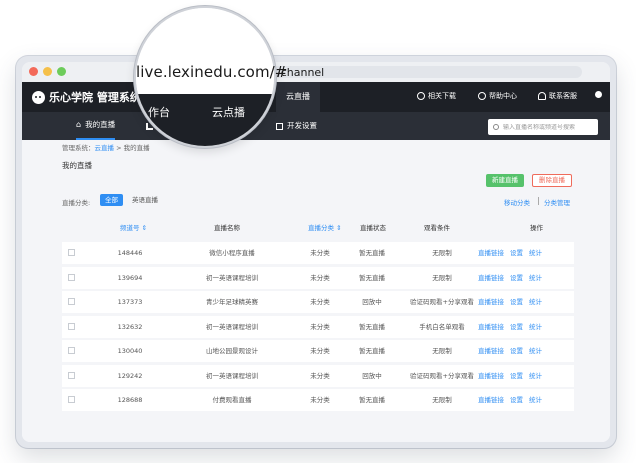 The image size is (636, 463). What do you see at coordinates (372, 302) in the screenshot?
I see `cell-status: 回放中` at bounding box center [372, 302].